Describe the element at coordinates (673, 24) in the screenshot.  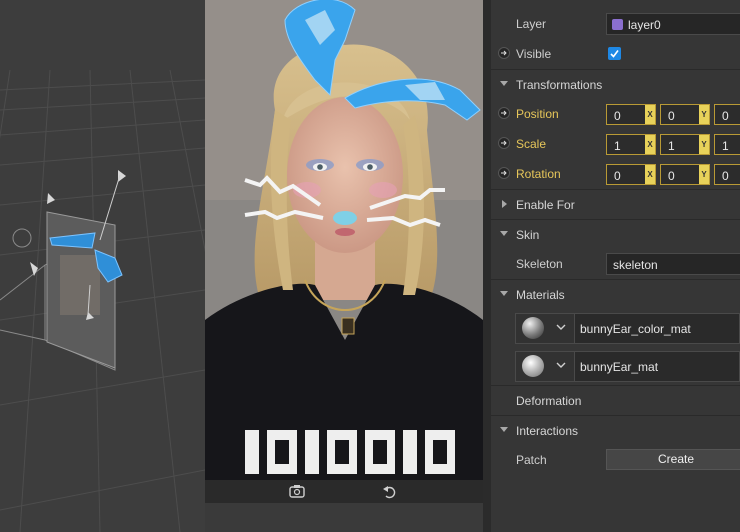
I see `layer-dropdown: layer0` at that location.